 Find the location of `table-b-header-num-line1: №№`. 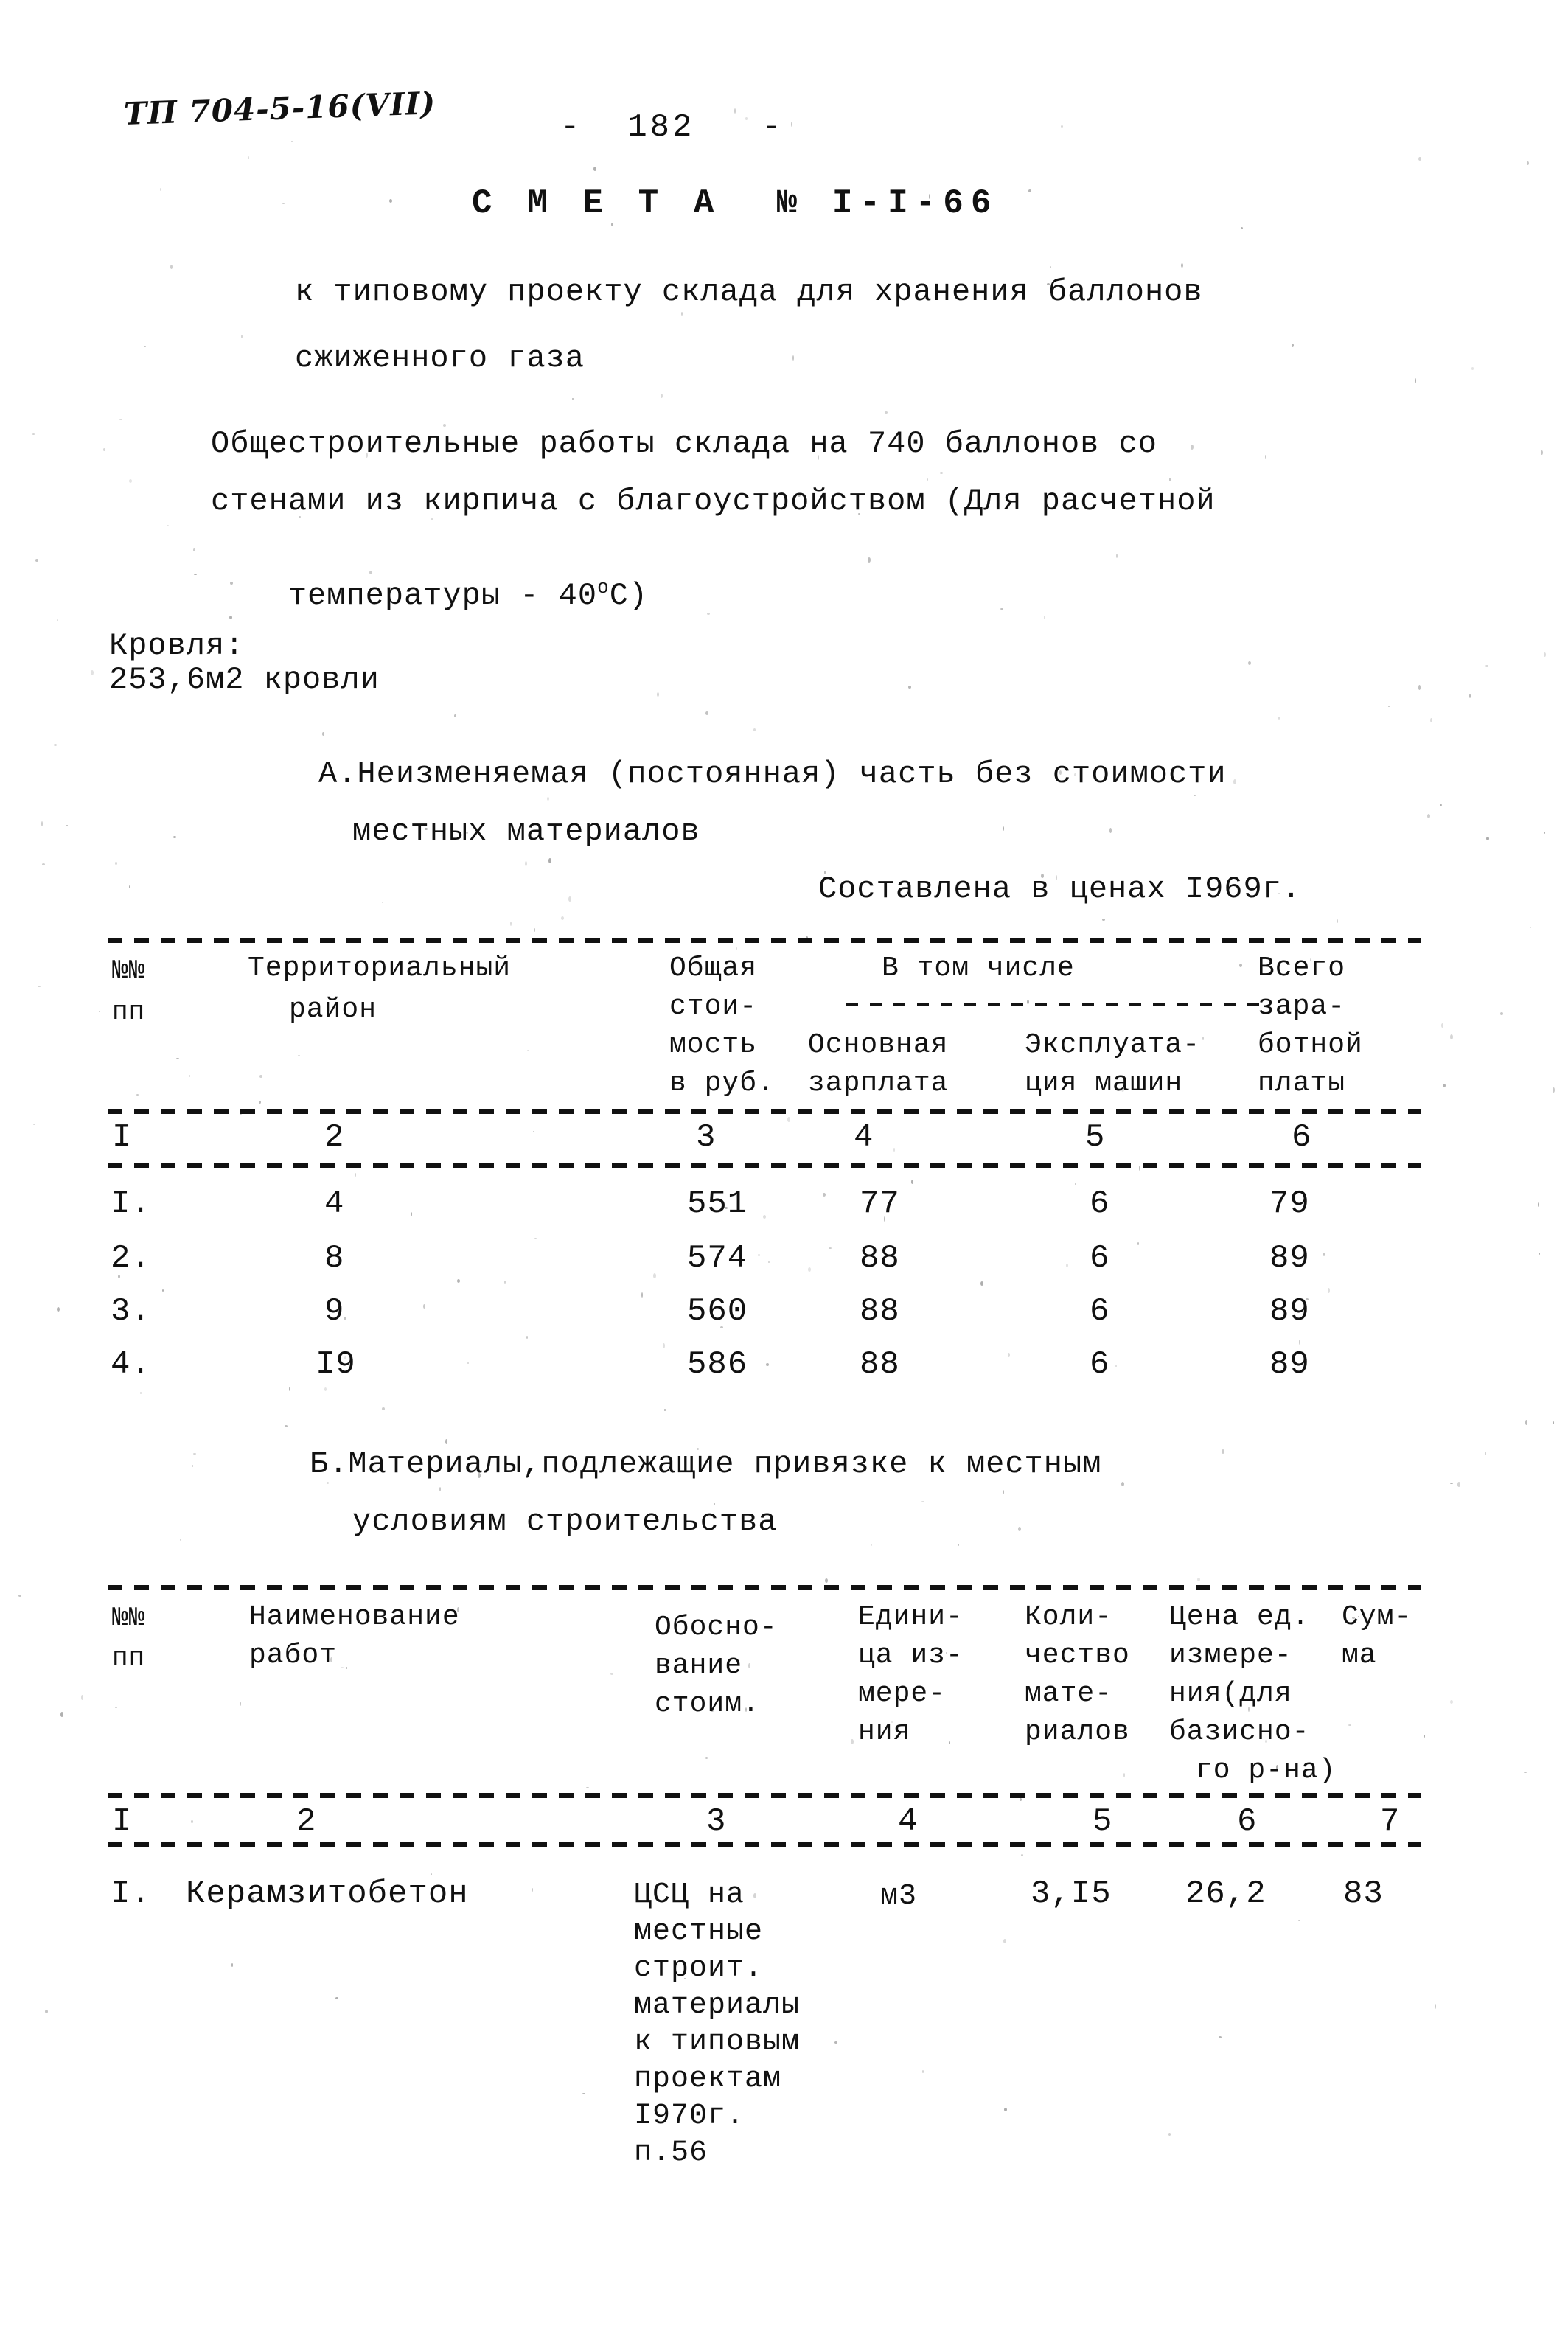

table-b-header-num-line1: №№ is located at coordinates (129, 1618).